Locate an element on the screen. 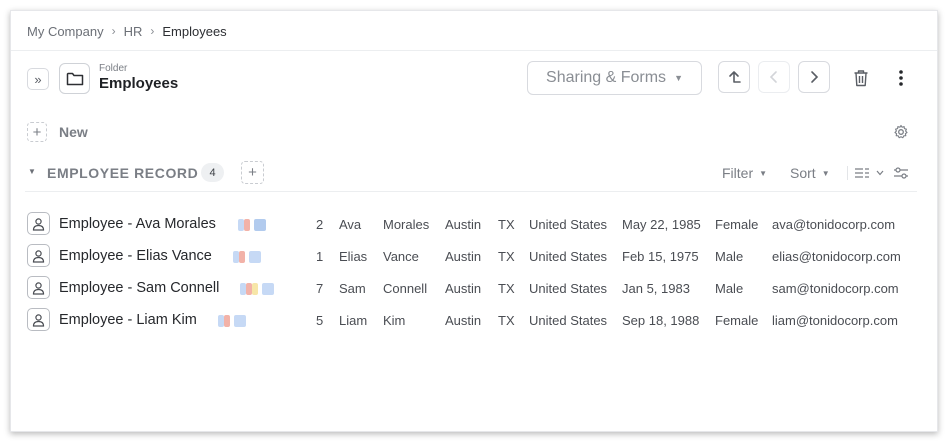 The image size is (949, 443). chevron-left-icon is located at coordinates (773, 77).